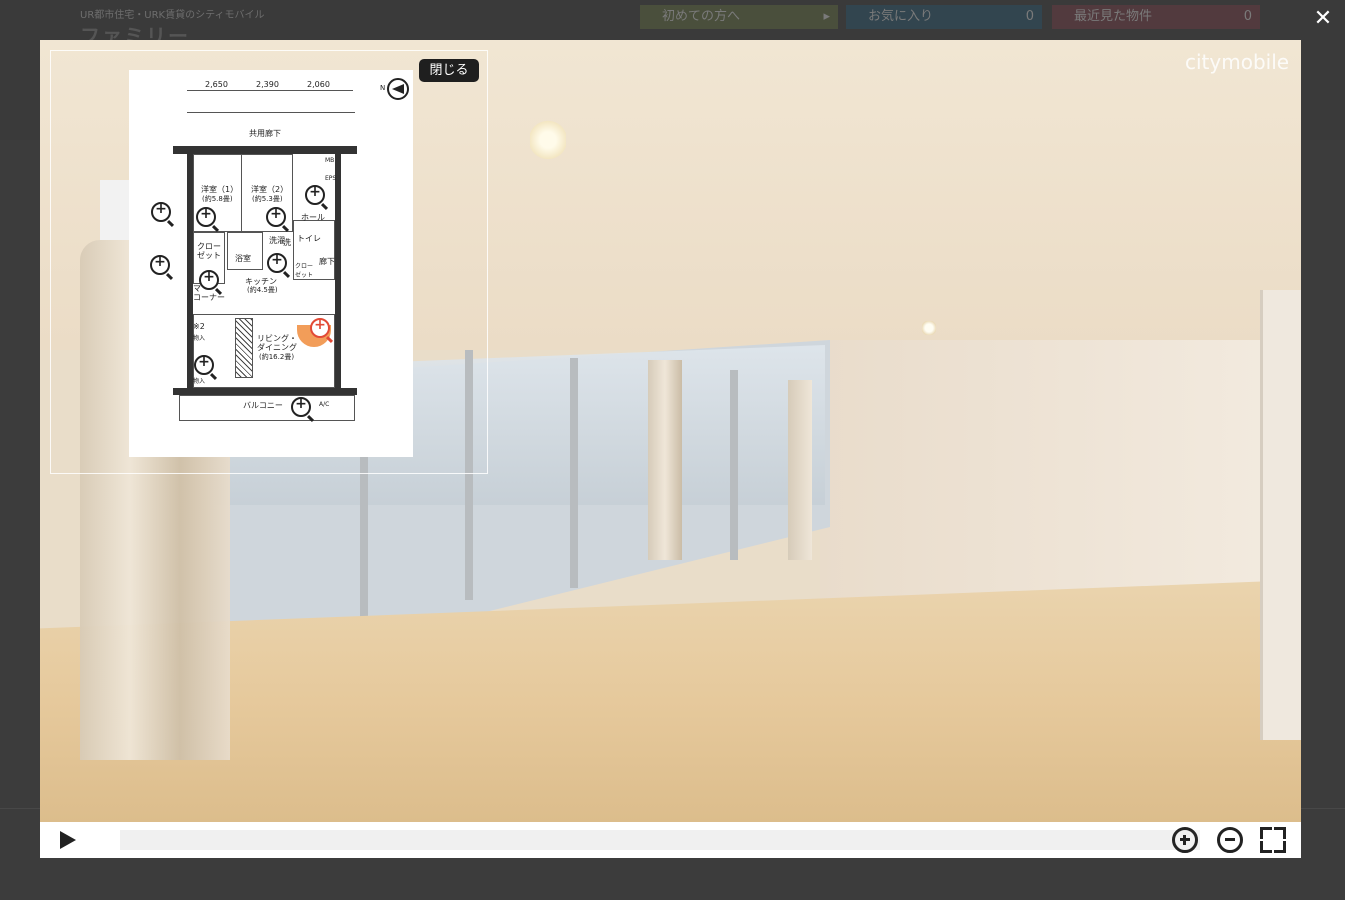 The width and height of the screenshot is (1345, 900). I want to click on progress-bar, so click(660, 840).